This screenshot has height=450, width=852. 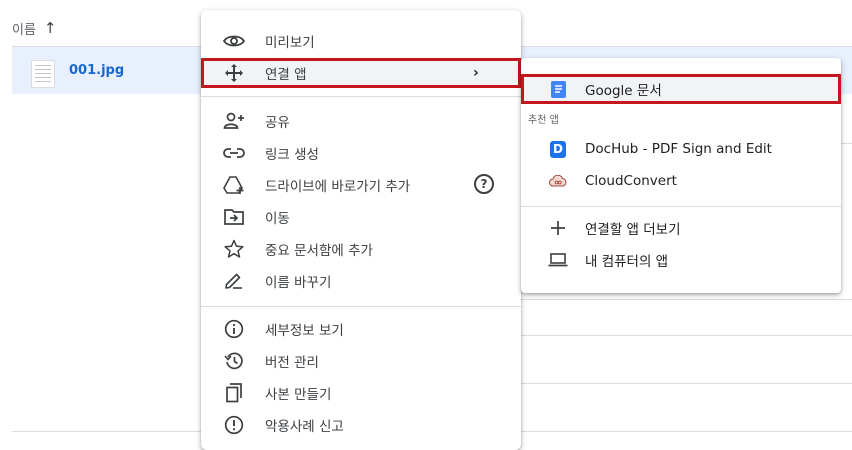 What do you see at coordinates (24, 30) in the screenshot?
I see `name-column-label: 이름` at bounding box center [24, 30].